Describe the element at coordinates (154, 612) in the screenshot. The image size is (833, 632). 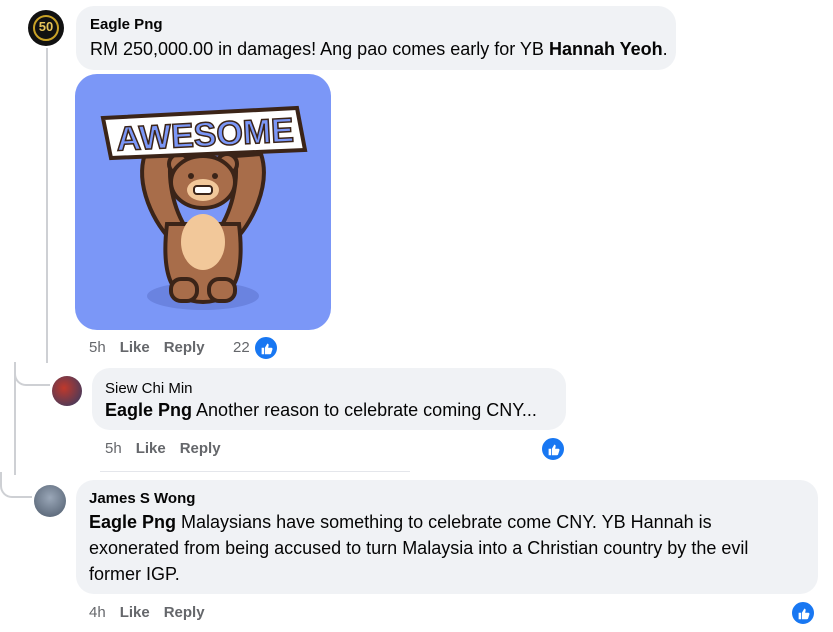
I see `comment-actions: 4h Like Reply` at that location.